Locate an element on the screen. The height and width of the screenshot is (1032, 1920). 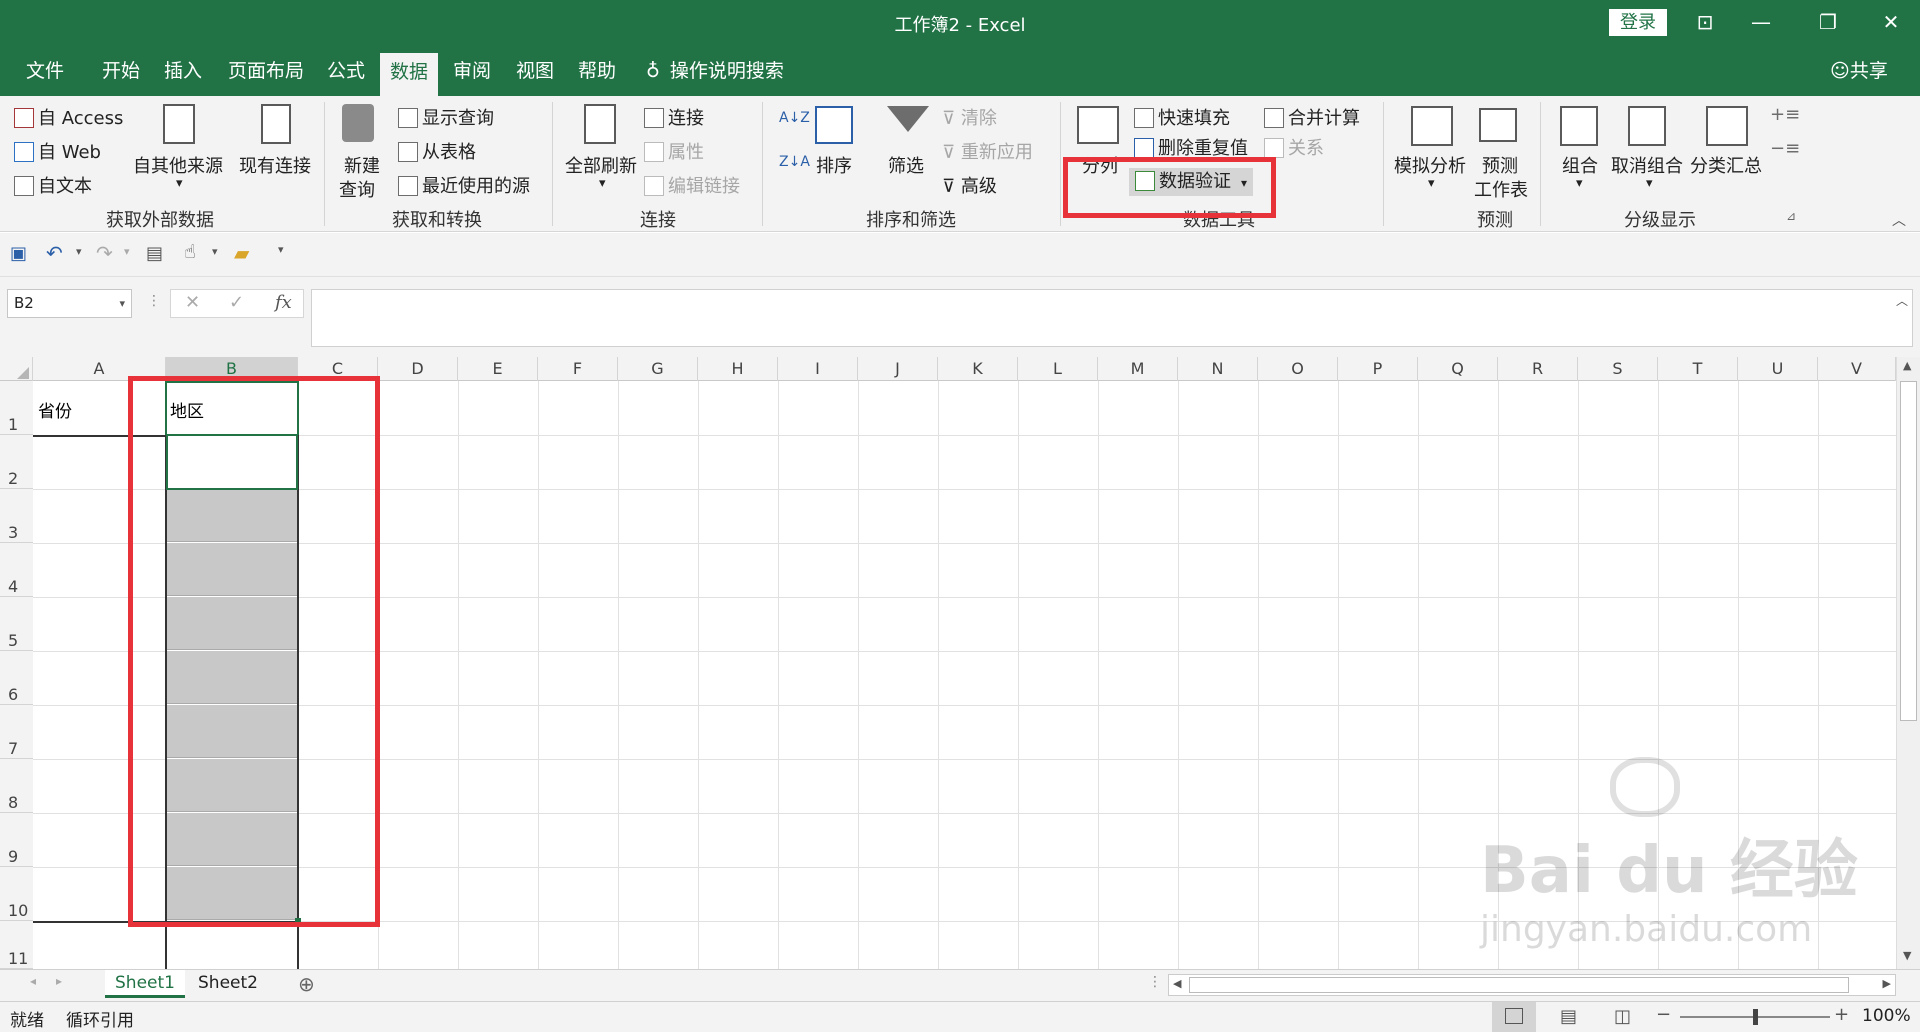
touch-dropdown-icon: ▾ is located at coordinates (215, 251).